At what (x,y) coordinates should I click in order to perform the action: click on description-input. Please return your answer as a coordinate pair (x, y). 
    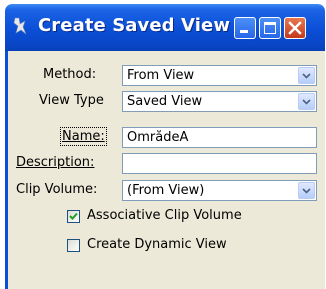
    Looking at the image, I should click on (219, 163).